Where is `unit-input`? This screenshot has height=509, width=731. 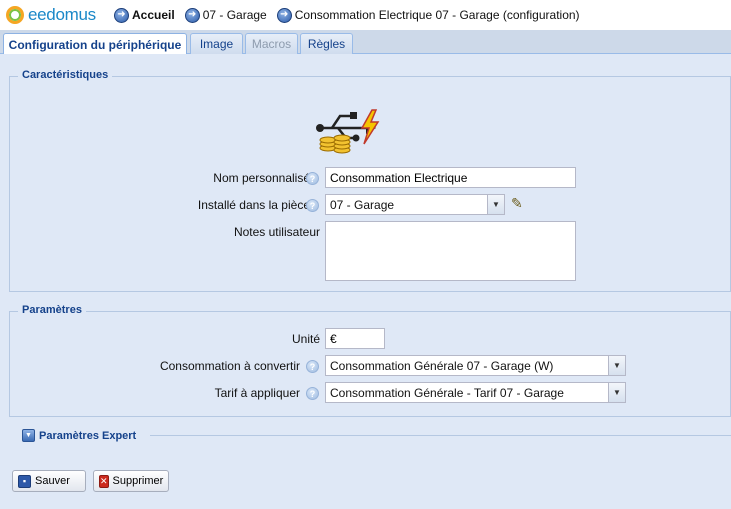
unit-input is located at coordinates (355, 338).